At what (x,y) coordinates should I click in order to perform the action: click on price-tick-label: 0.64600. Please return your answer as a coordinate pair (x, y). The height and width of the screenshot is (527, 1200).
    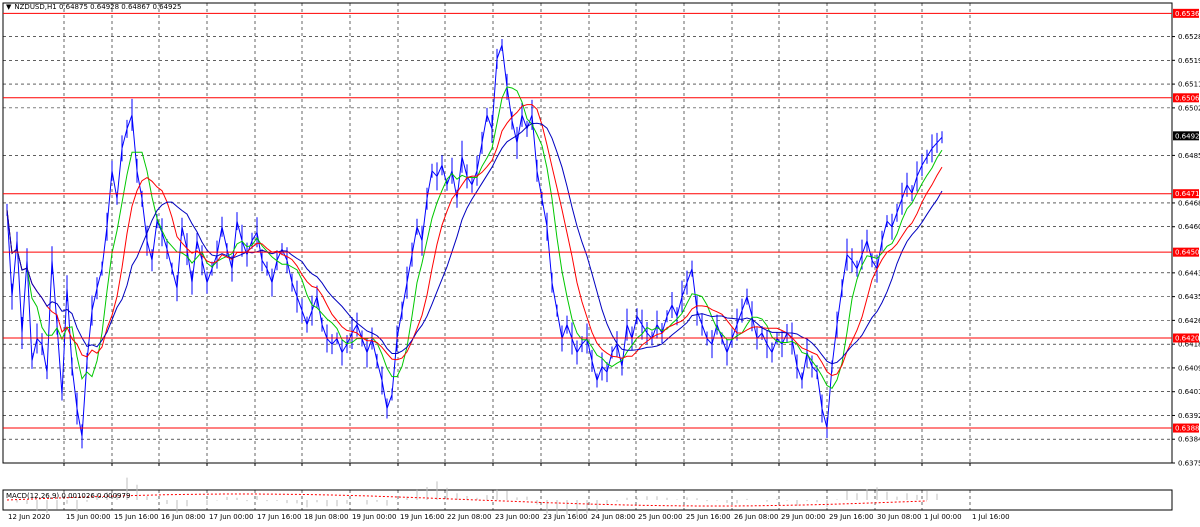
    Looking at the image, I should click on (1189, 227).